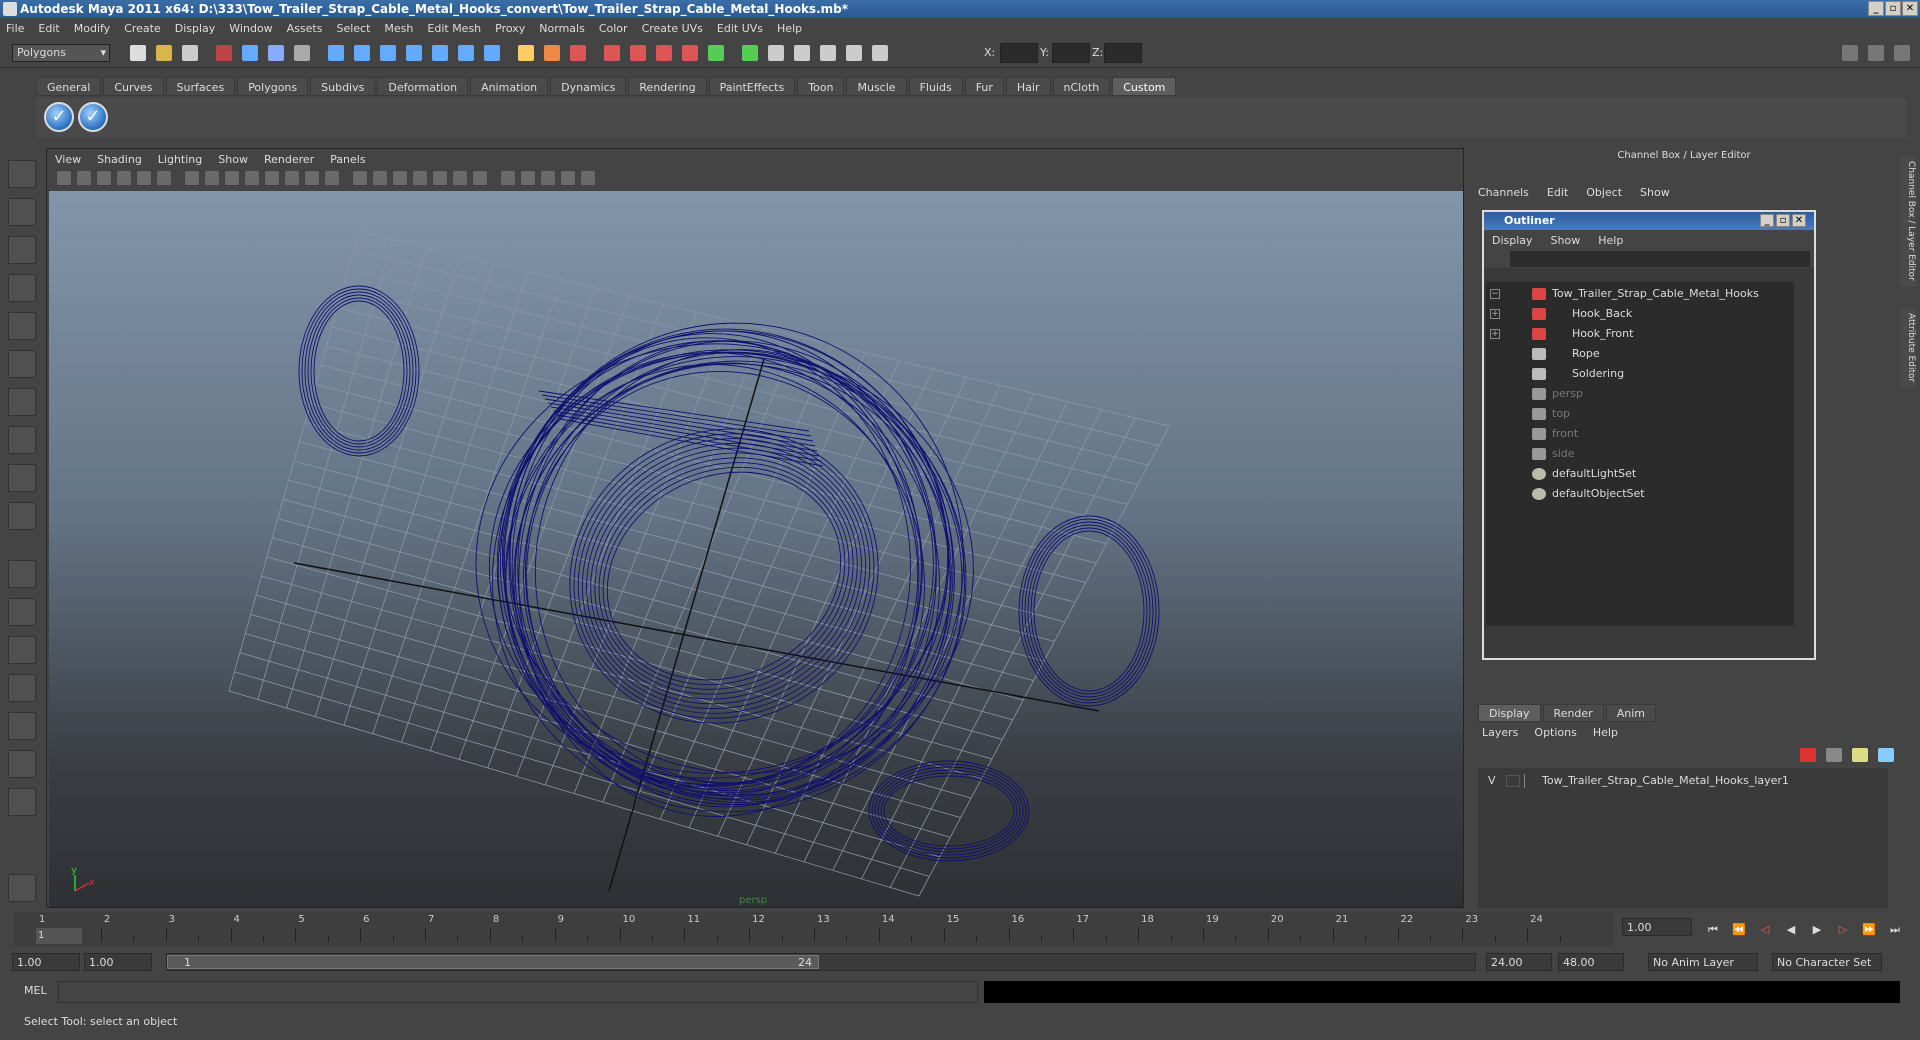 This screenshot has width=1920, height=1040. I want to click on menu-edit-uvs: Edit UVs, so click(740, 28).